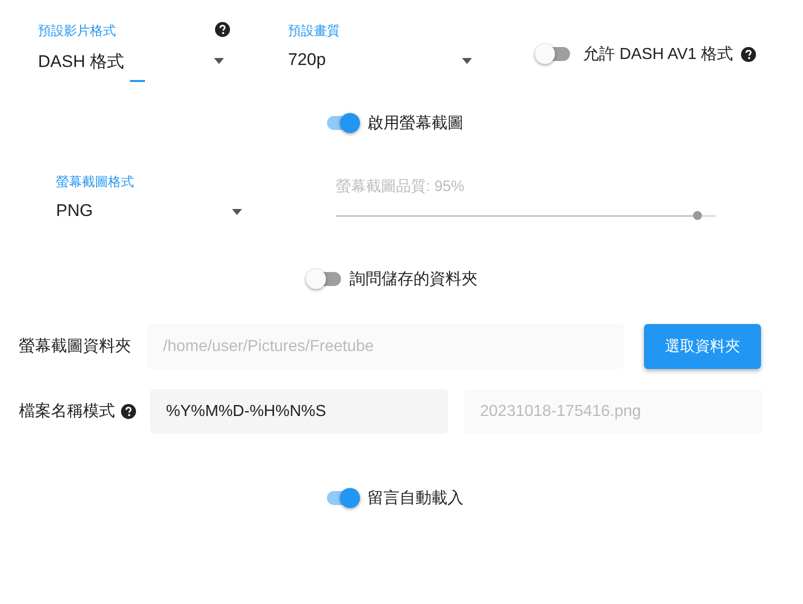 This screenshot has width=803, height=604. What do you see at coordinates (414, 280) in the screenshot?
I see `toggle-label: 詢問儲存的資料夾` at bounding box center [414, 280].